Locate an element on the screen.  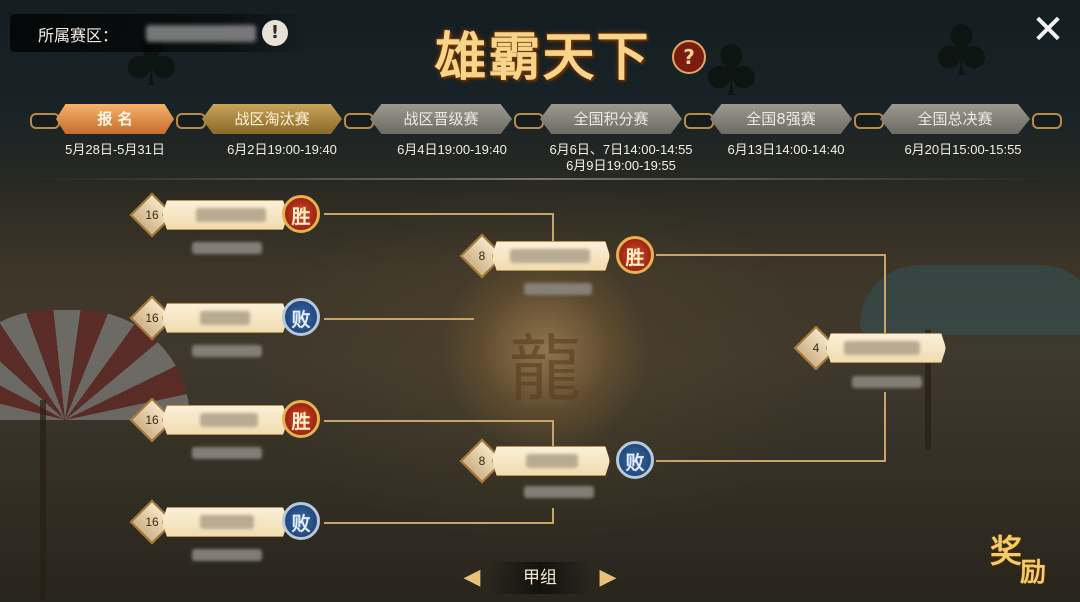
group-selector: ◀ 甲组 ▶ is located at coordinates (540, 578).